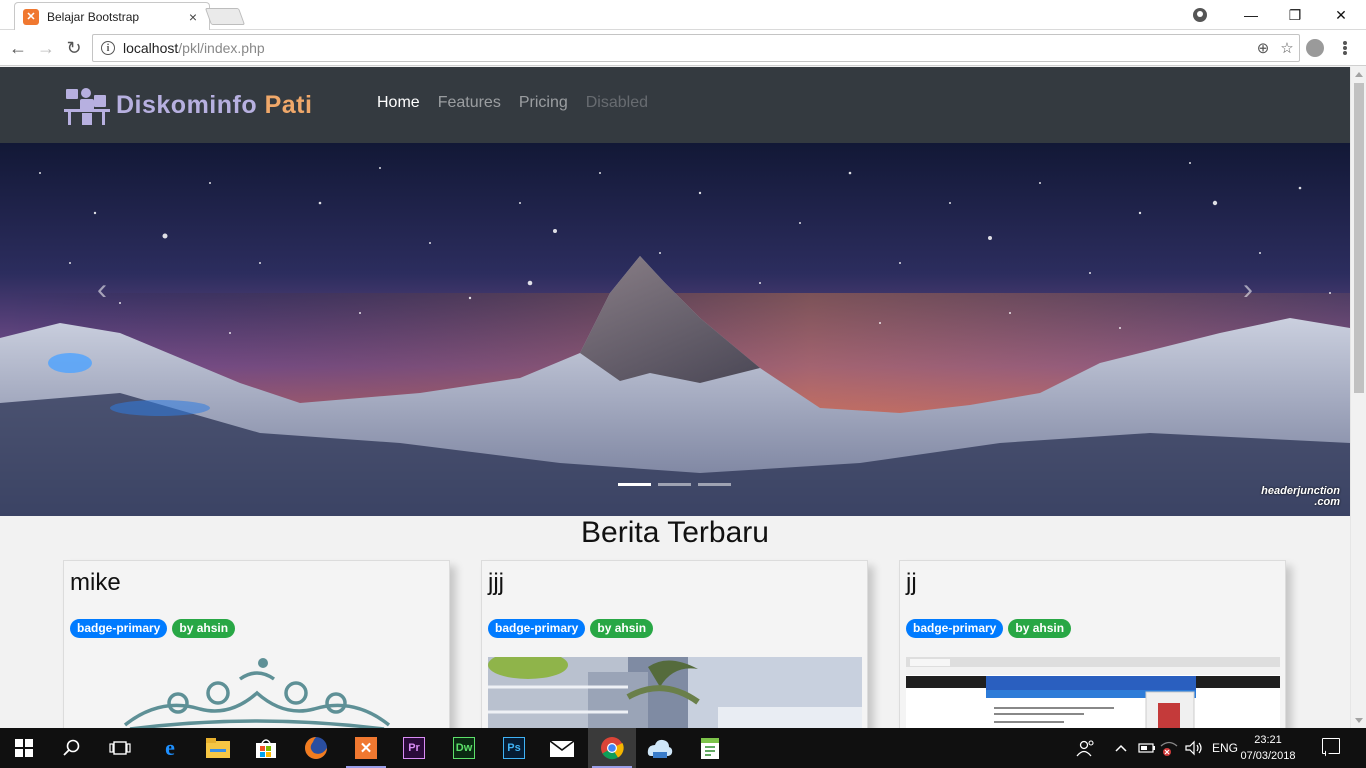 This screenshot has height=768, width=1366. Describe the element at coordinates (1287, 48) in the screenshot. I see `bookmark-star-icon: ☆` at that location.